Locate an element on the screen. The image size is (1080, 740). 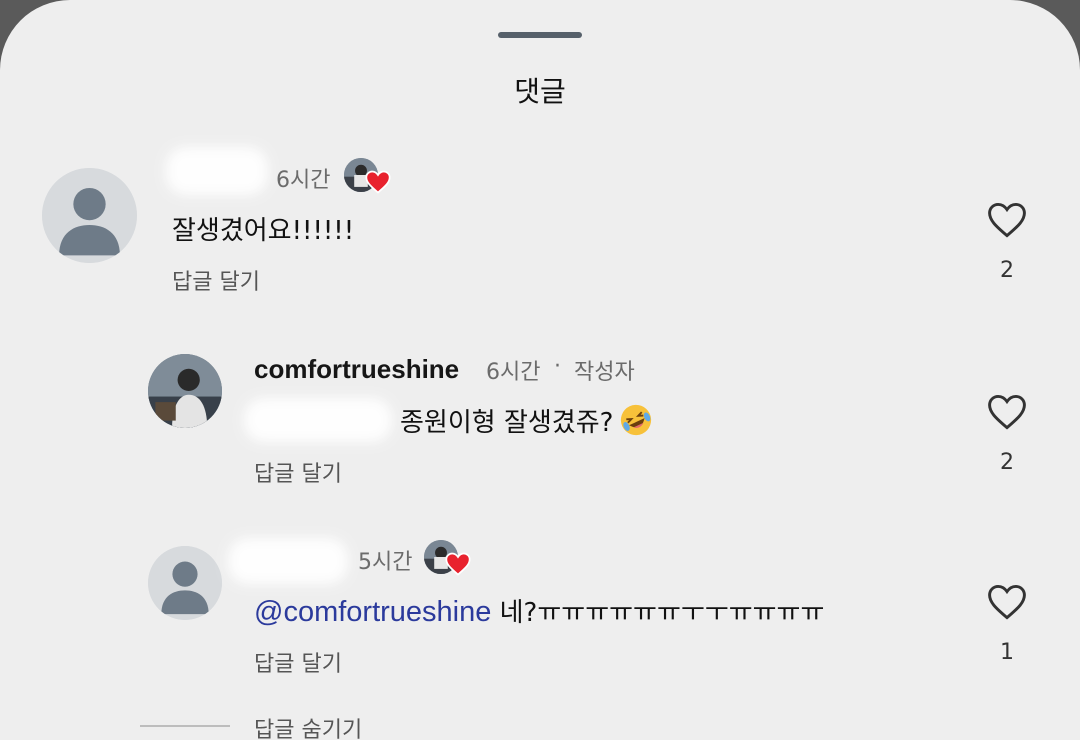
sheet-grabber is located at coordinates (540, 35).